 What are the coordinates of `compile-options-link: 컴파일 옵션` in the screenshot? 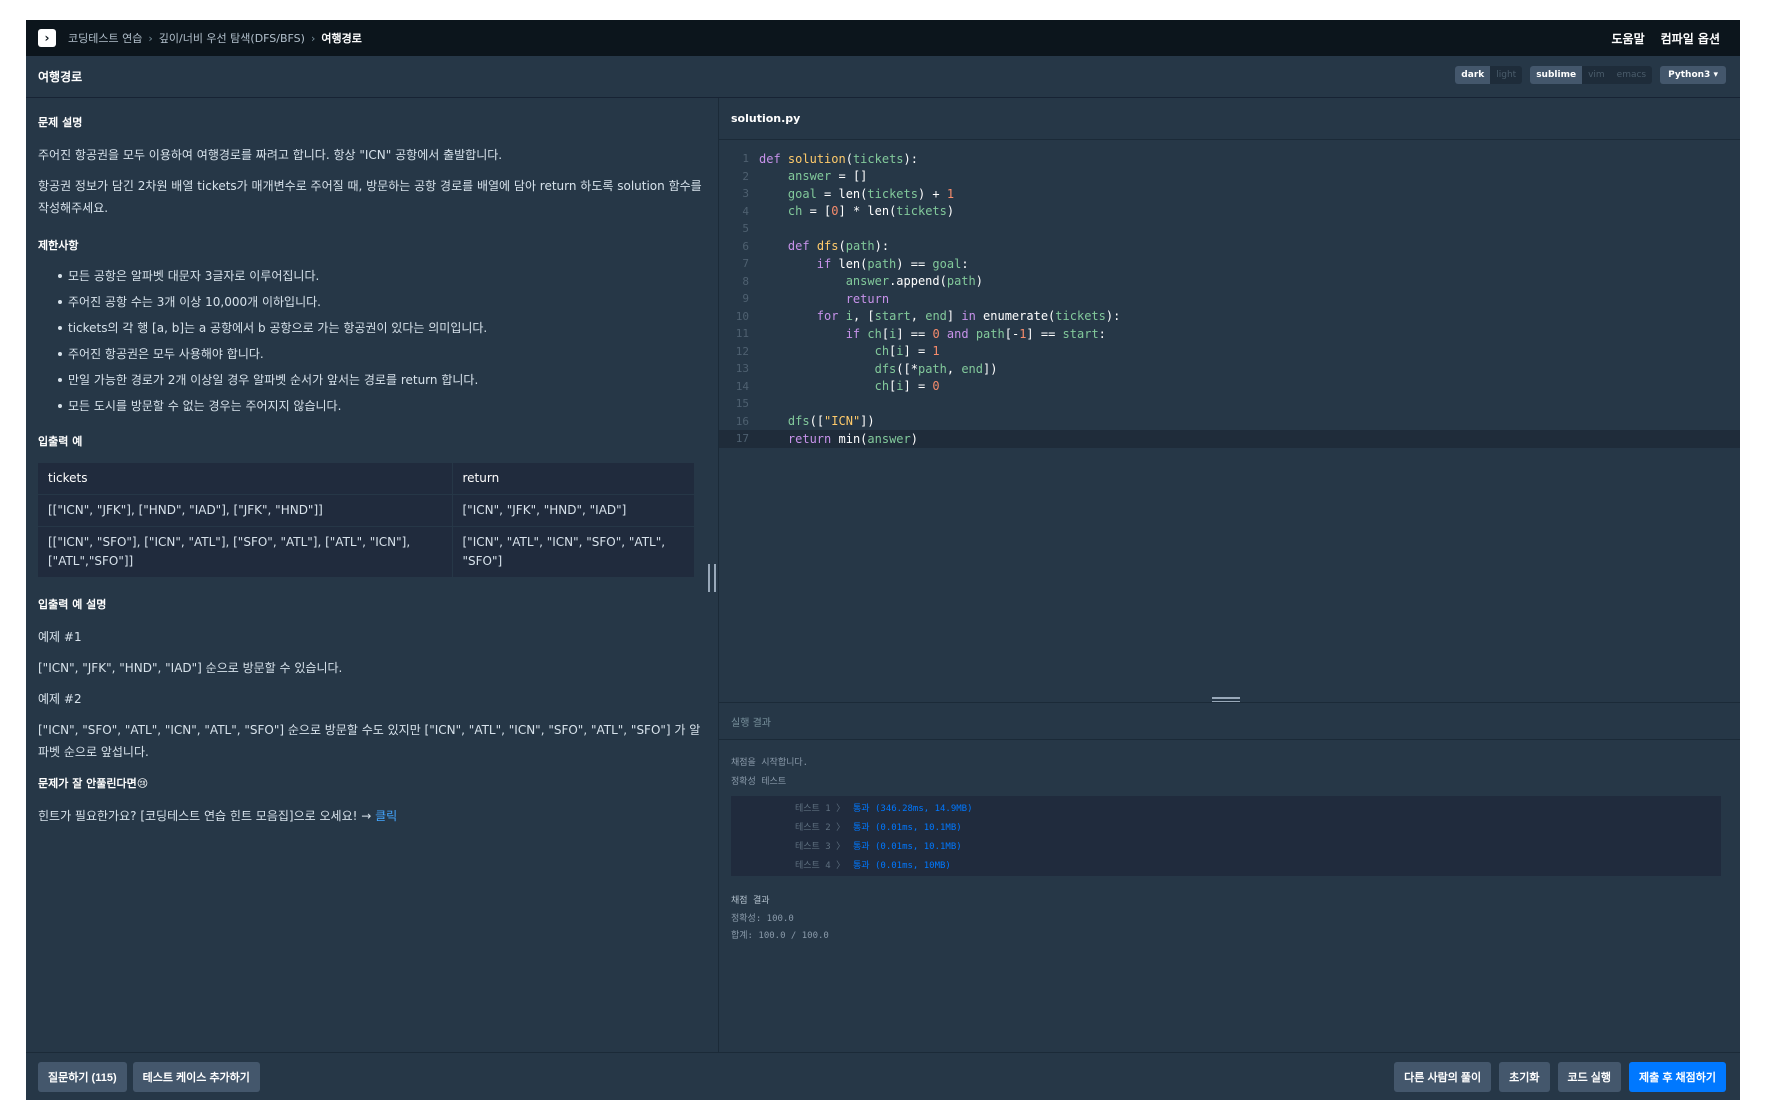 It's located at (1690, 38).